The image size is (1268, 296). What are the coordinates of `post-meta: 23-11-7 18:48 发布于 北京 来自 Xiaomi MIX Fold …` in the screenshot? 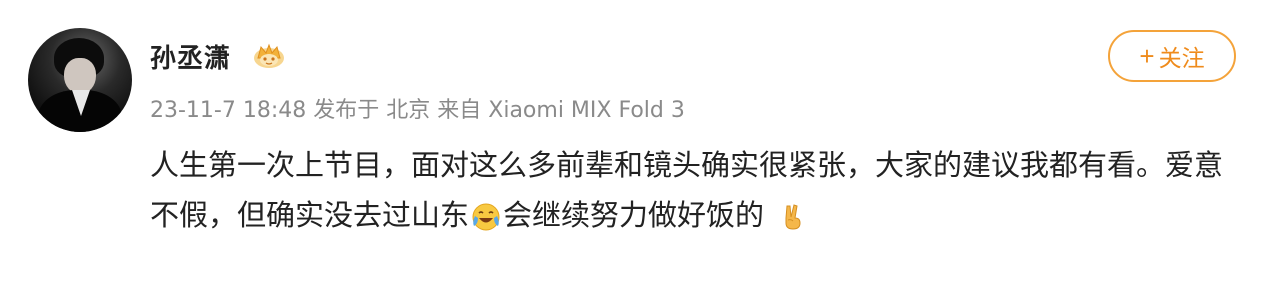 It's located at (417, 108).